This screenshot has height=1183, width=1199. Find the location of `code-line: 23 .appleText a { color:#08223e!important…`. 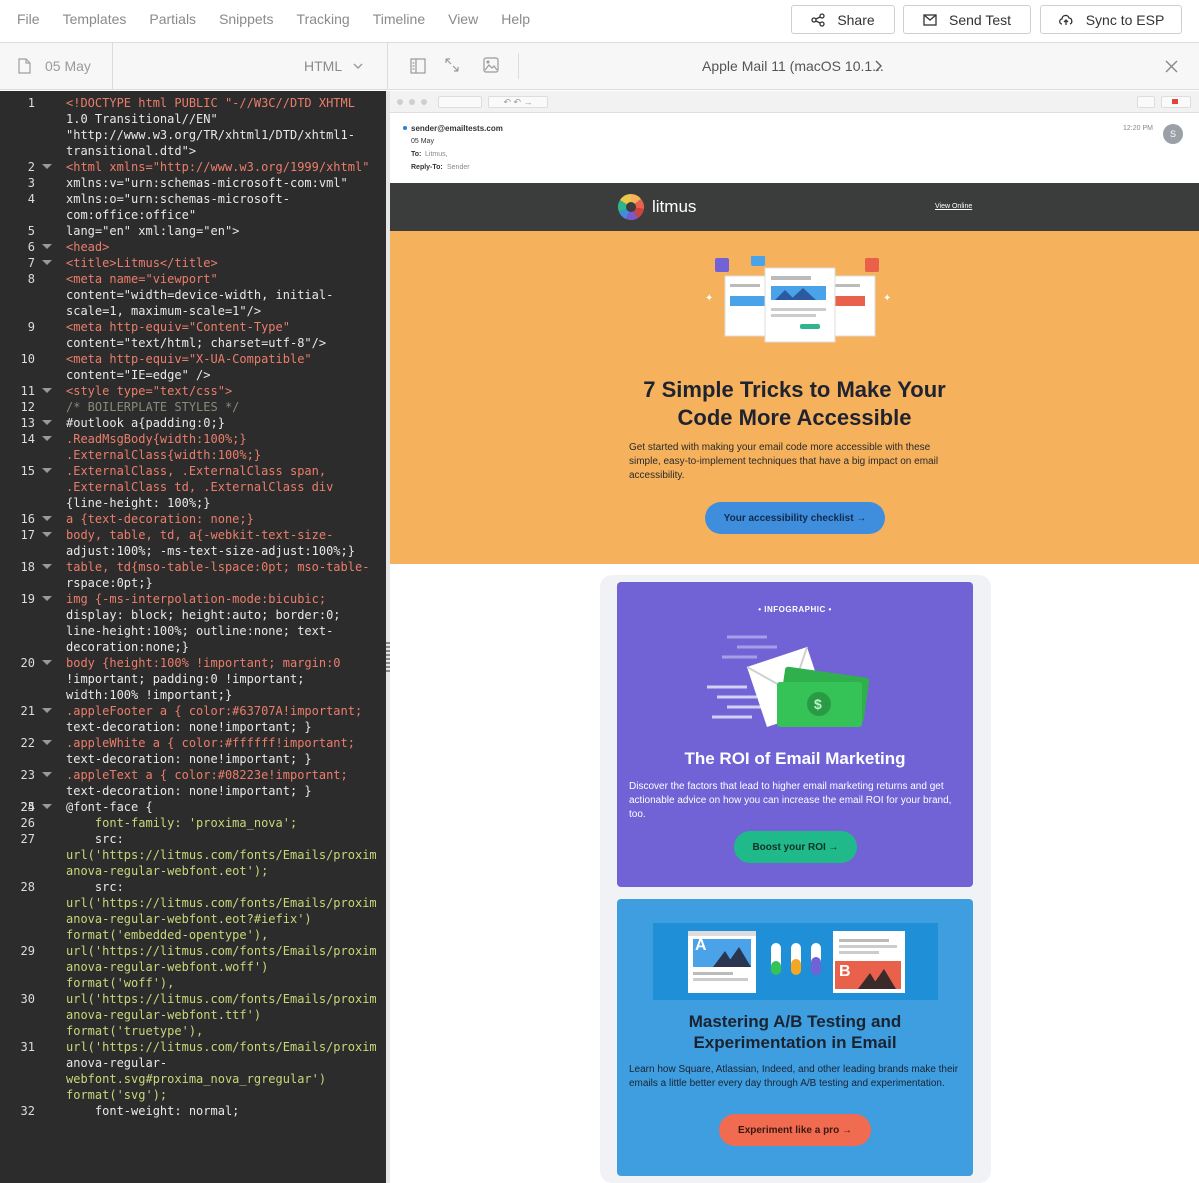

code-line: 23 .appleText a { color:#08223e!important… is located at coordinates (193, 783).